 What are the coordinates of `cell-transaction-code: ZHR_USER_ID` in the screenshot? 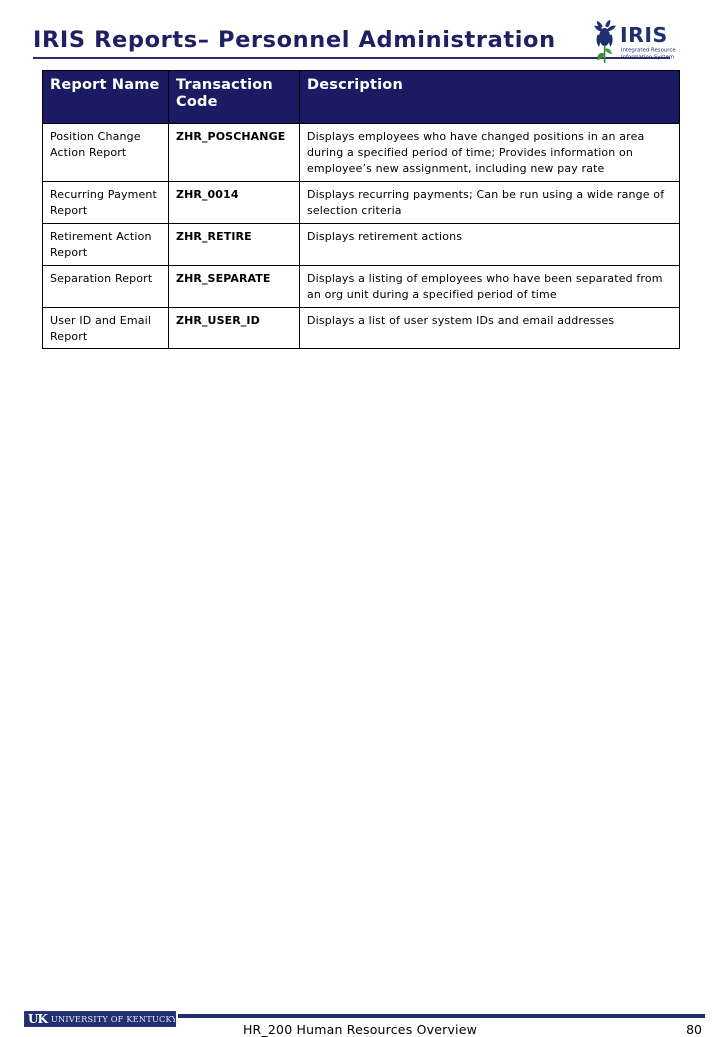 It's located at (234, 328).